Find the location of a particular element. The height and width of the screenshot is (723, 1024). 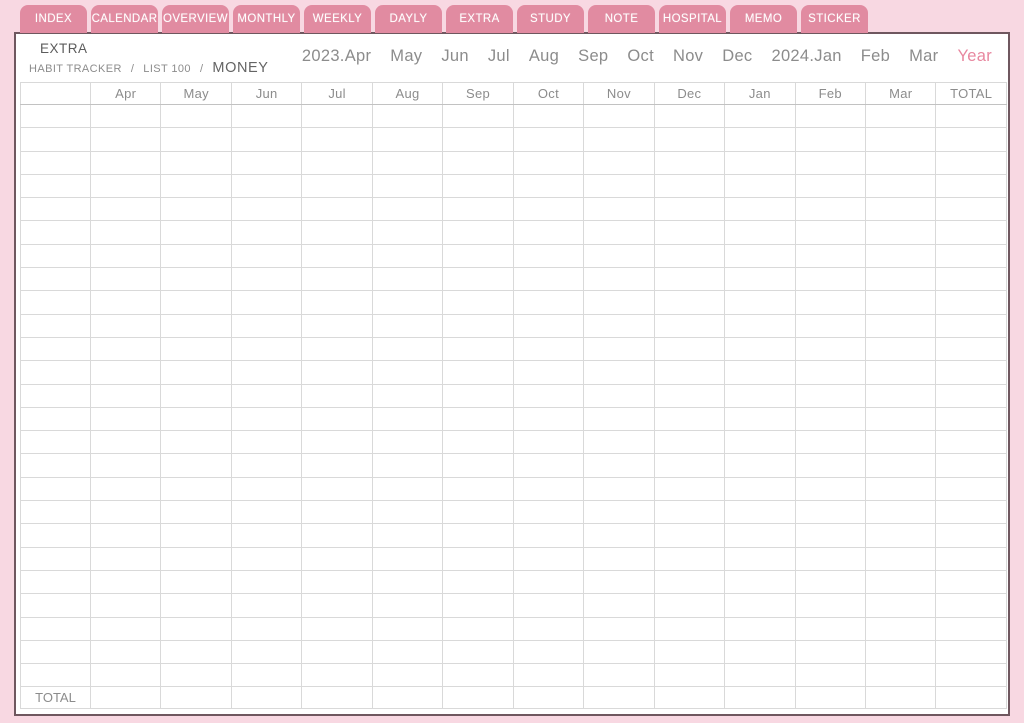

month-nav-sep: Sep is located at coordinates (593, 56).